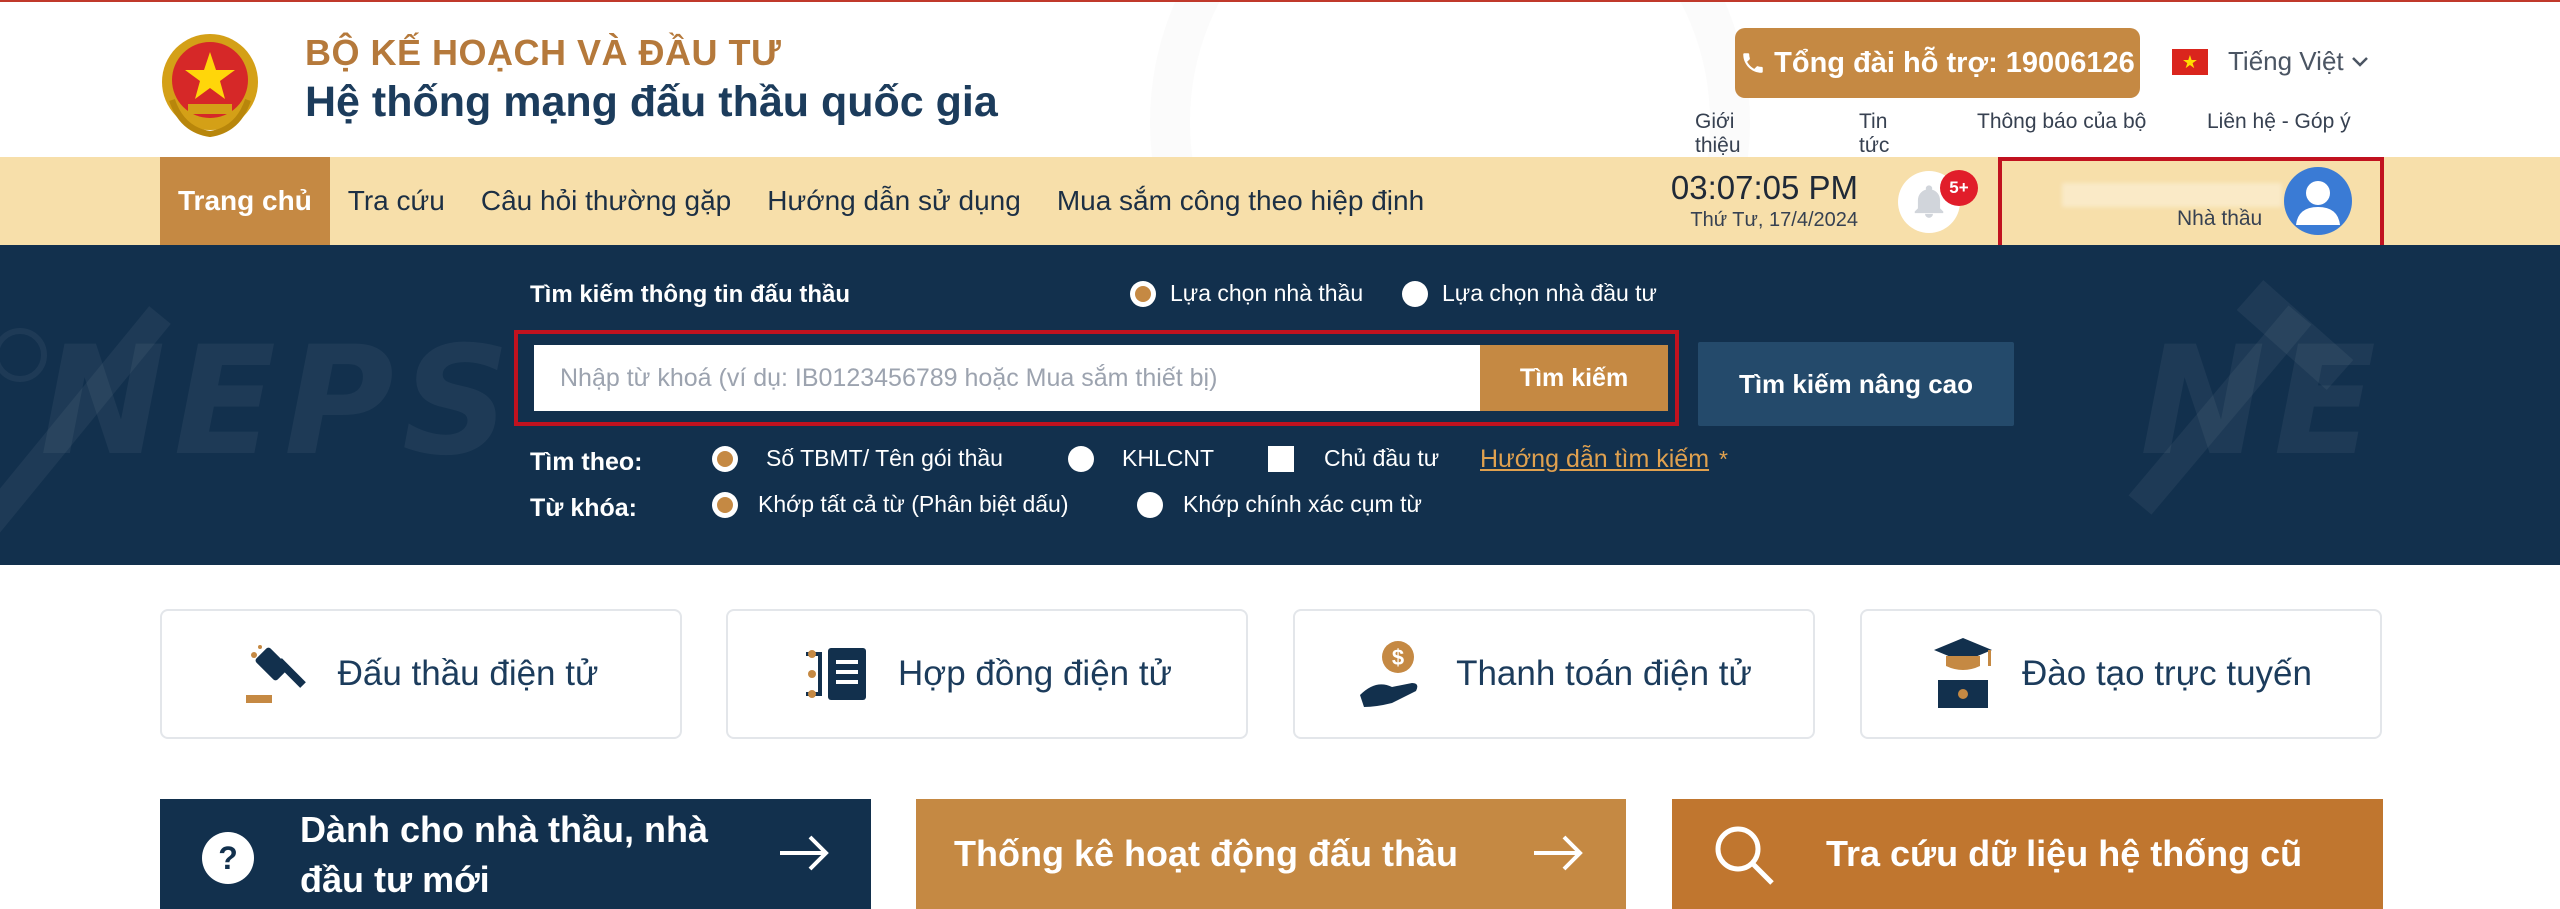 Image resolution: width=2560 pixels, height=909 pixels. I want to click on search-guide-star: *, so click(1723, 459).